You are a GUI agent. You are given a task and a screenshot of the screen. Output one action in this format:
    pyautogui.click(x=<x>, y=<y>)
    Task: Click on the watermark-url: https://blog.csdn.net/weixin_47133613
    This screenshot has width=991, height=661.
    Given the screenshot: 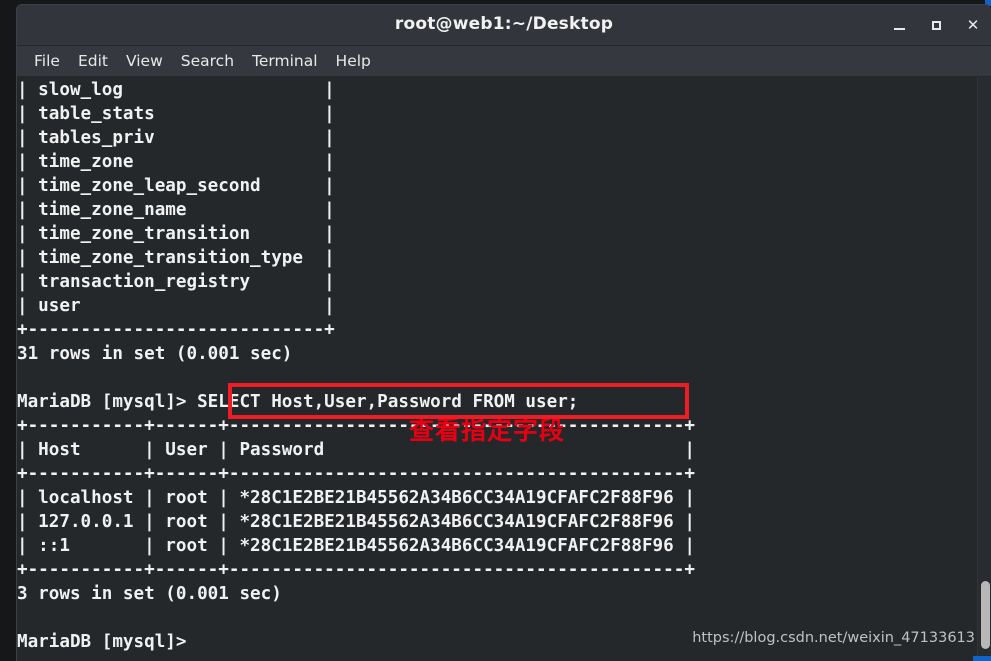 What is the action you would take?
    pyautogui.click(x=833, y=638)
    